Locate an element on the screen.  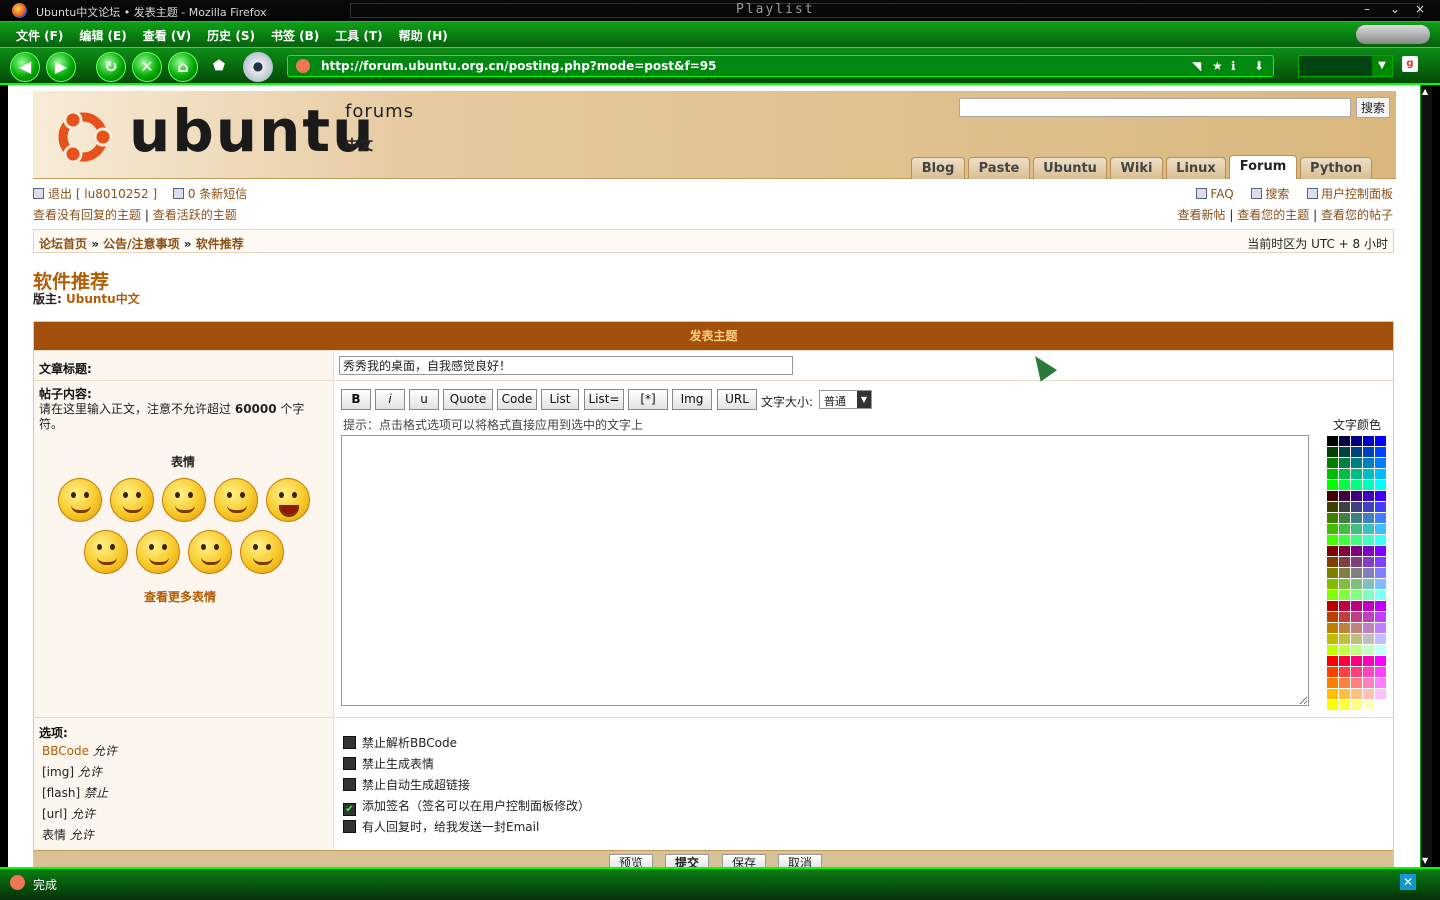
save-button: 保存 is located at coordinates (744, 860).